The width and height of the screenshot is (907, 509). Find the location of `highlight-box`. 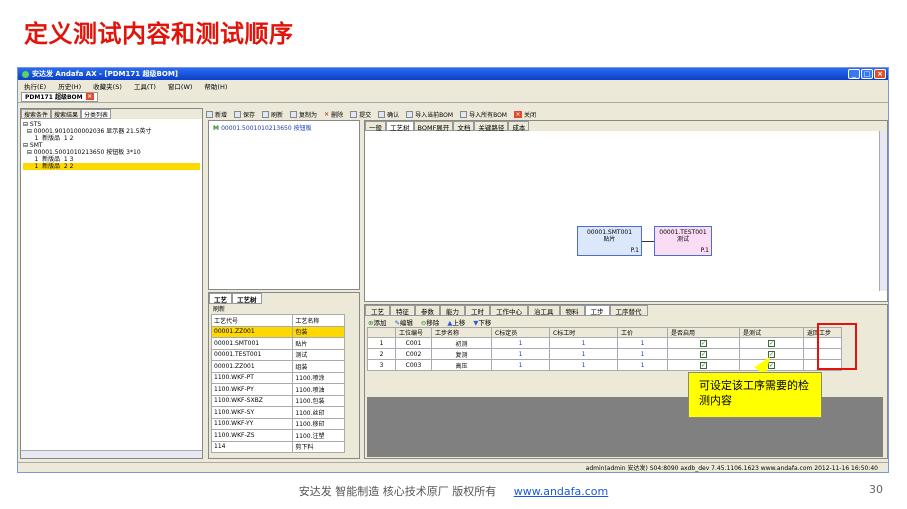

highlight-box is located at coordinates (837, 346).